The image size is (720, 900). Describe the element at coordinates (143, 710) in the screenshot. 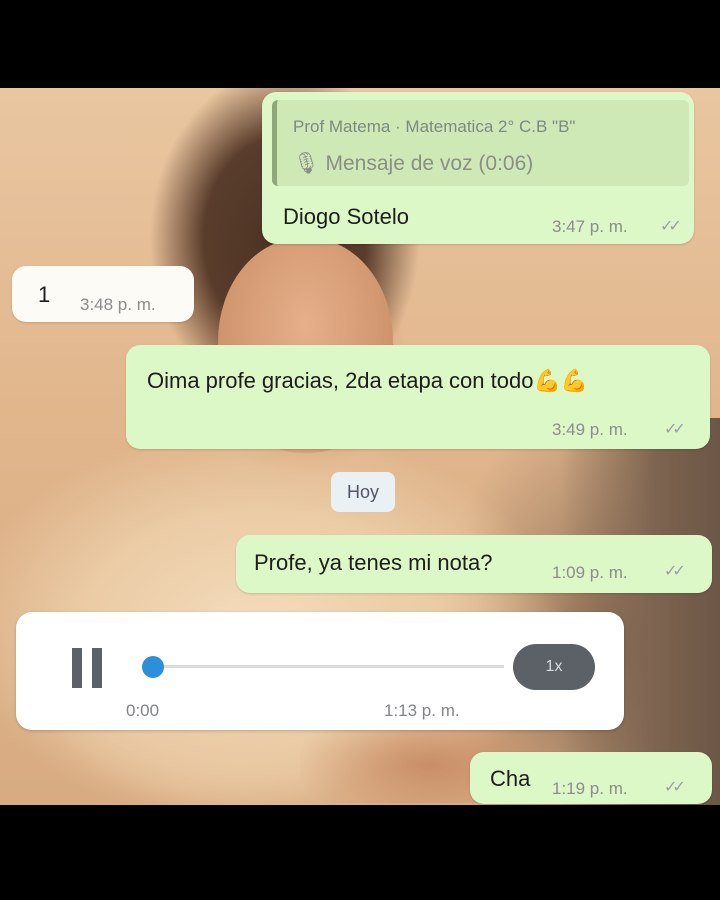

I see `voice-duration: 0:00` at that location.